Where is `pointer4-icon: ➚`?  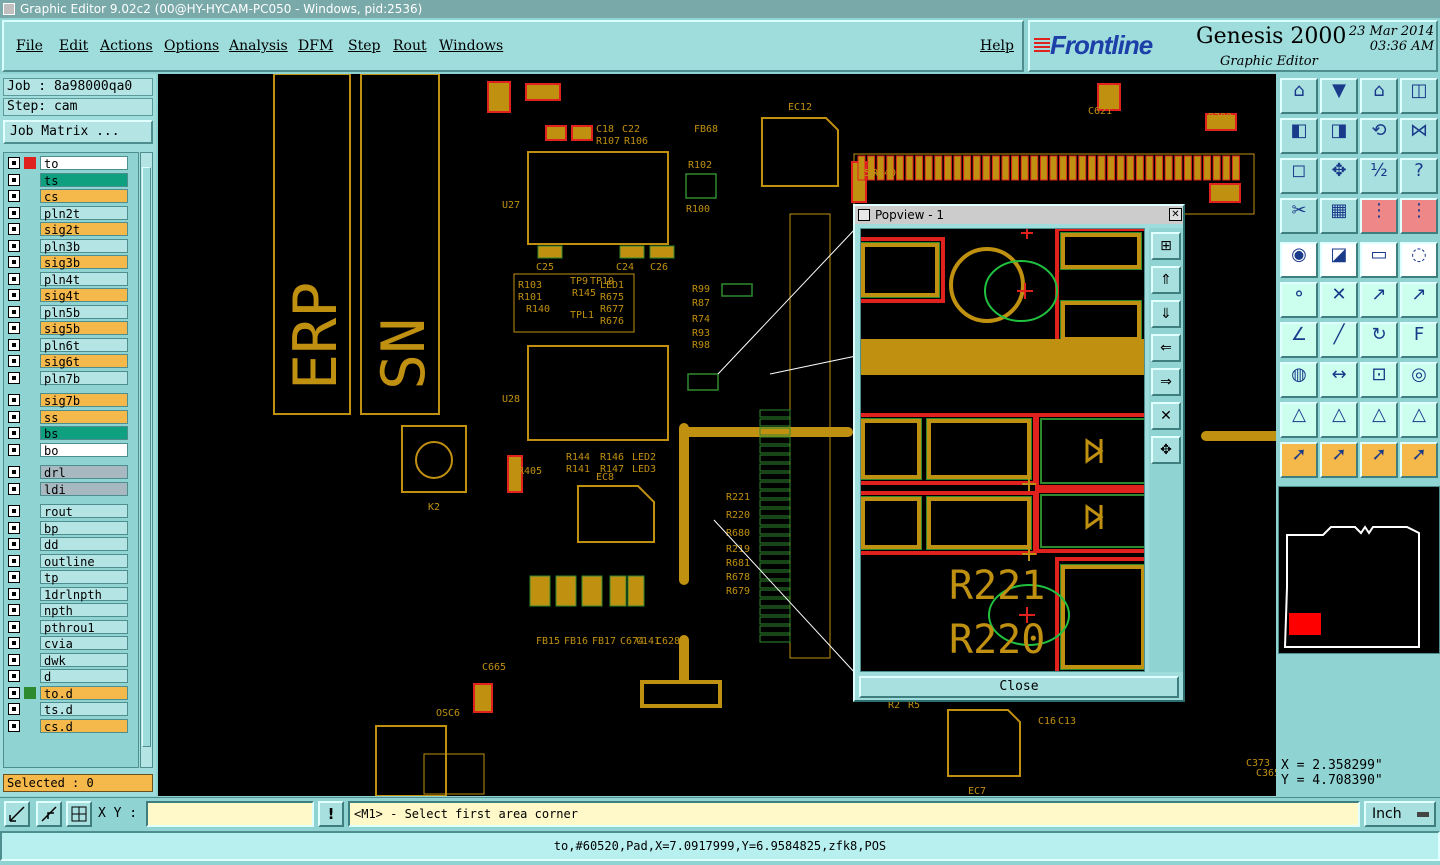 pointer4-icon: ➚ is located at coordinates (1419, 460).